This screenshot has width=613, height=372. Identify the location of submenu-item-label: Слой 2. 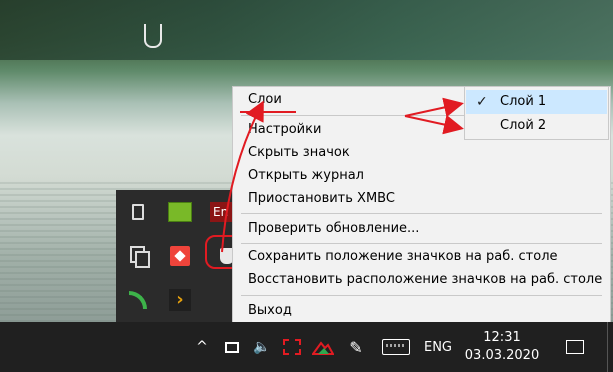
(523, 125).